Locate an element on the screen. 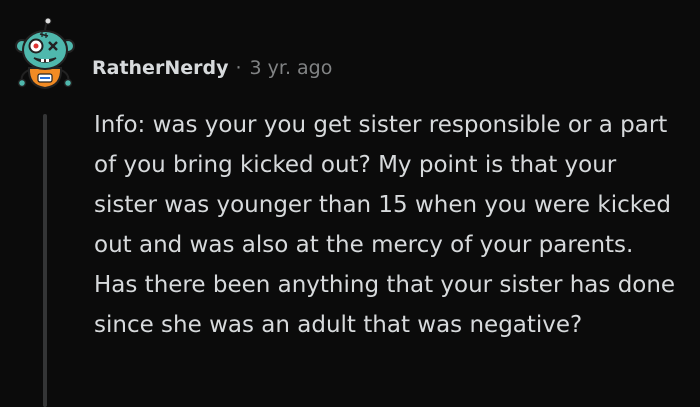 The image size is (700, 407). thread-collapse-line is located at coordinates (45, 260).